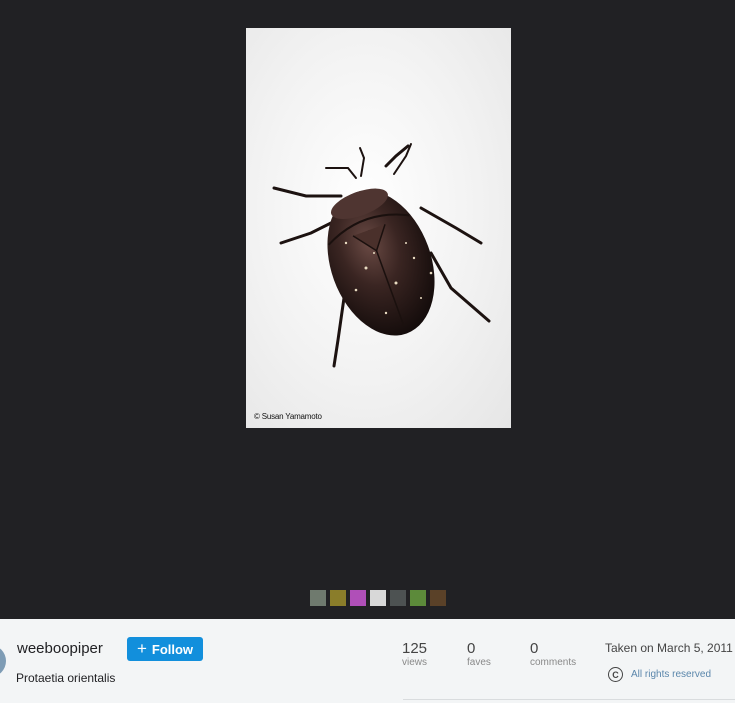 The width and height of the screenshot is (735, 703). Describe the element at coordinates (381, 255) in the screenshot. I see `beetle-image` at that location.